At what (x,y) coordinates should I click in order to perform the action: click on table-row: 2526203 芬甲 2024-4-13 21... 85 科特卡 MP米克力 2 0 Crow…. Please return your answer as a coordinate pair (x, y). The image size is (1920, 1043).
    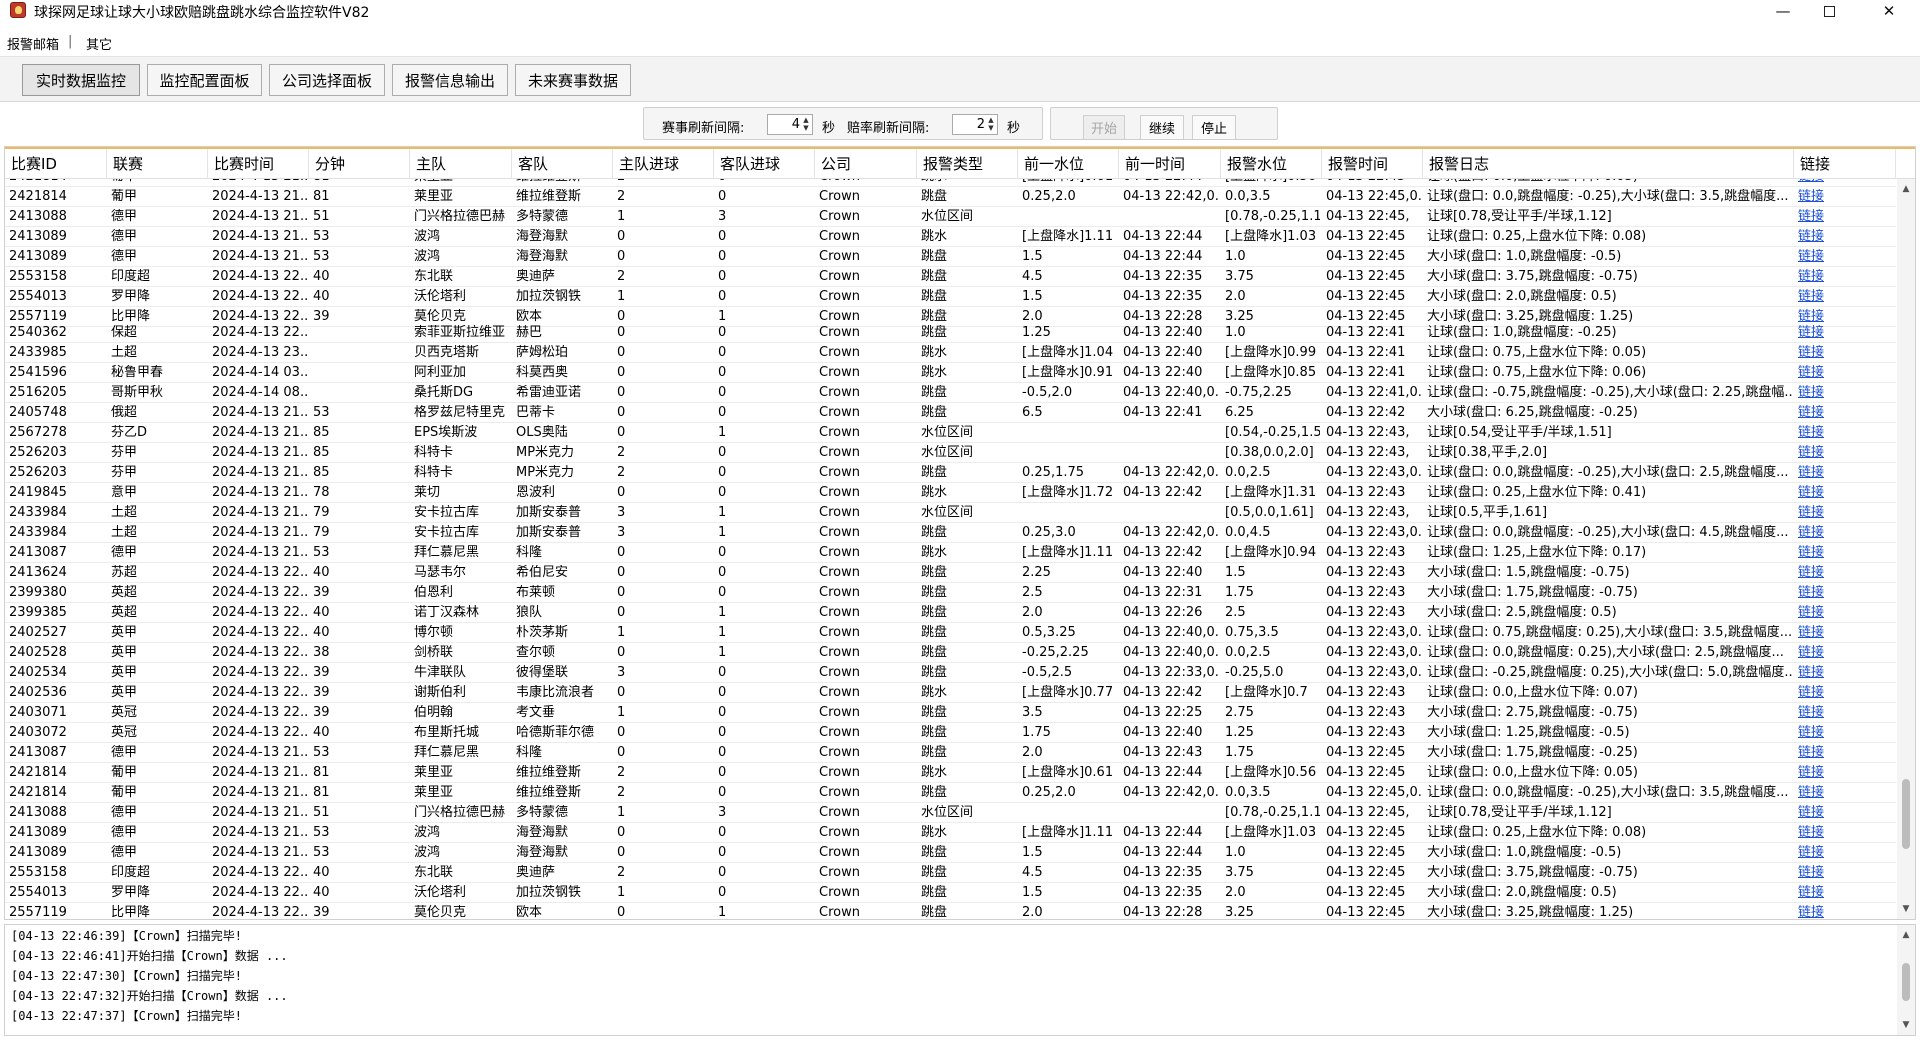
    Looking at the image, I should click on (950, 453).